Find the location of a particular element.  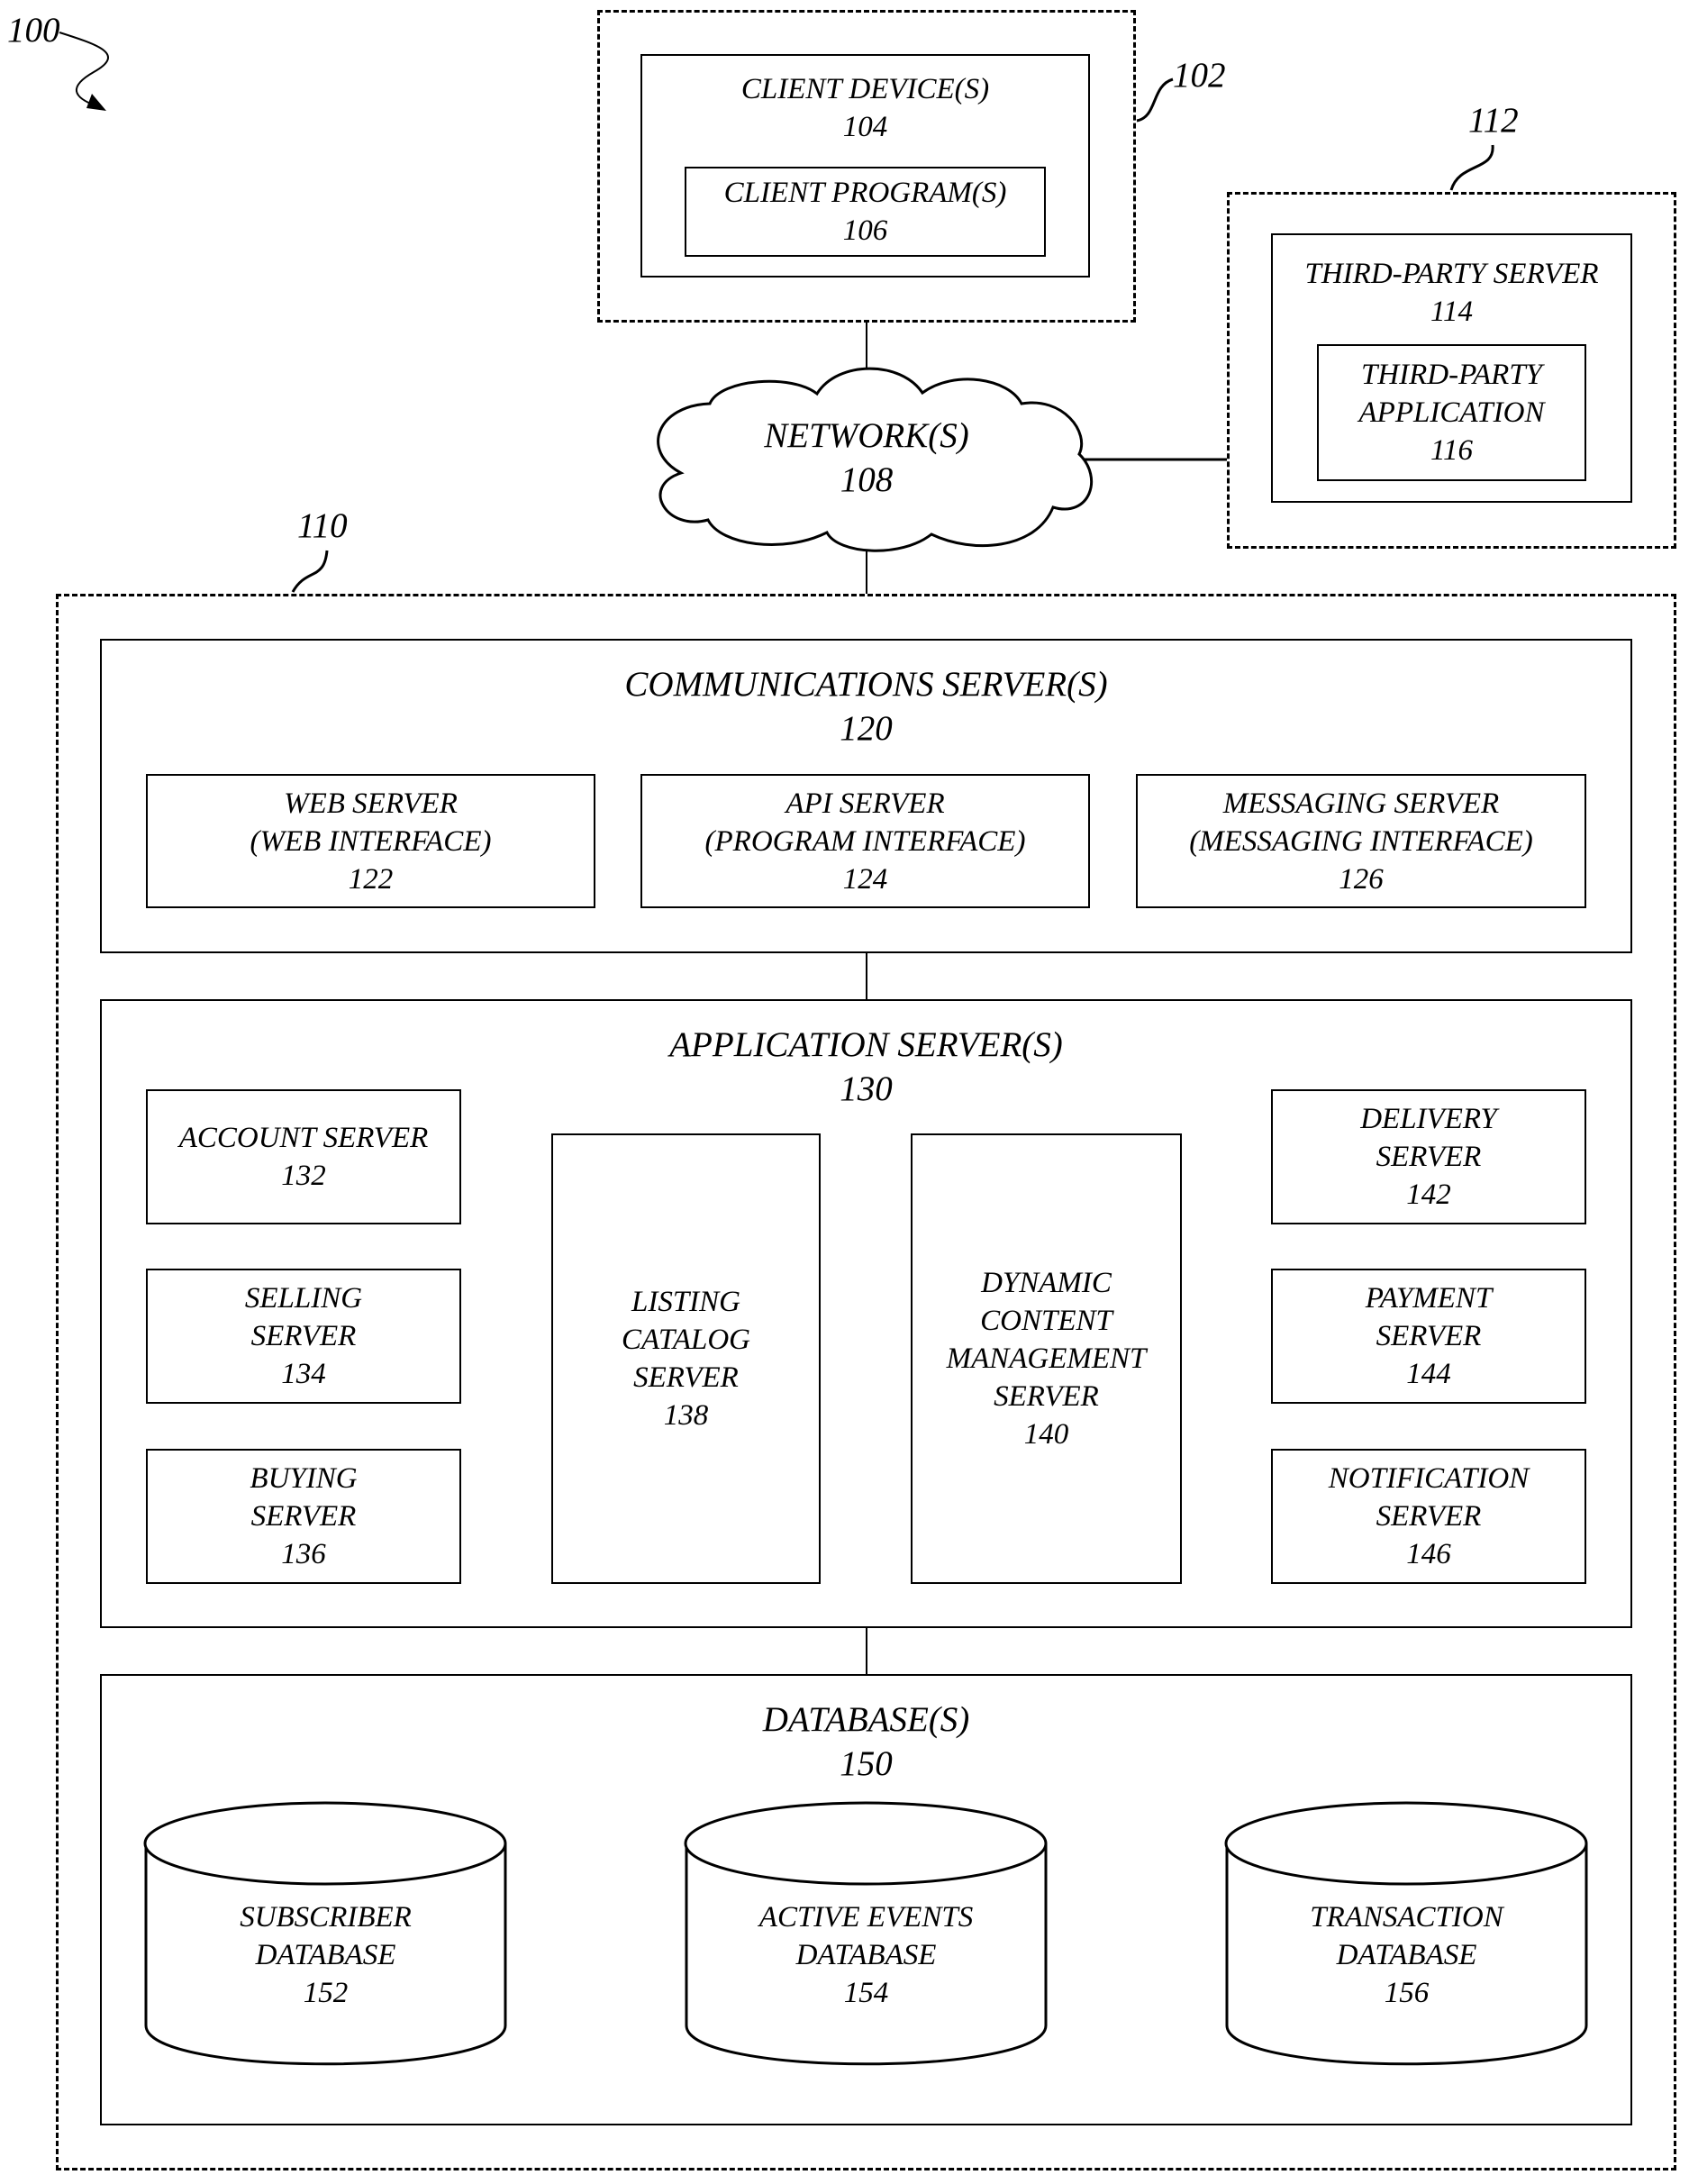

api-server-line2: (PROGRAM INTERFACE) is located at coordinates (865, 841).